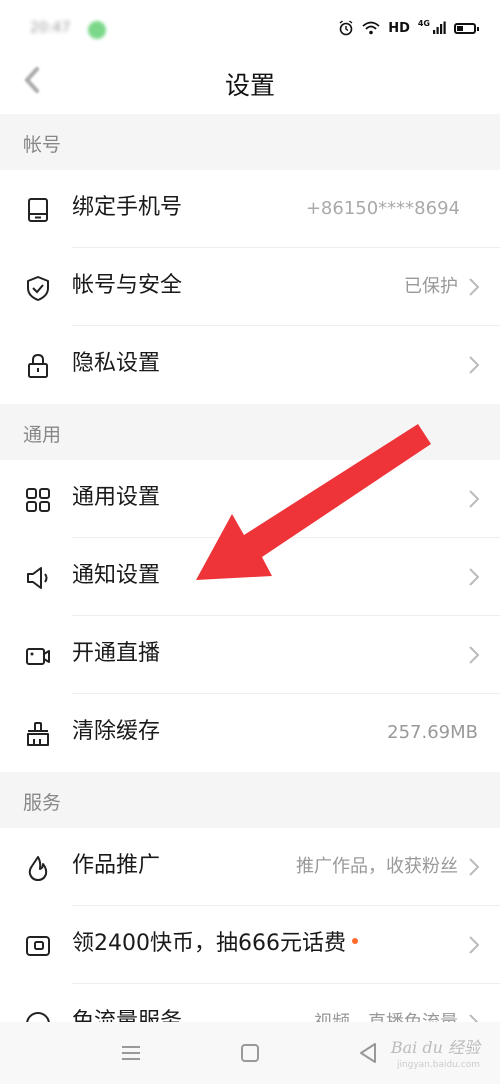 Image resolution: width=500 pixels, height=1084 pixels. What do you see at coordinates (368, 1053) in the screenshot?
I see `back-triangle-icon` at bounding box center [368, 1053].